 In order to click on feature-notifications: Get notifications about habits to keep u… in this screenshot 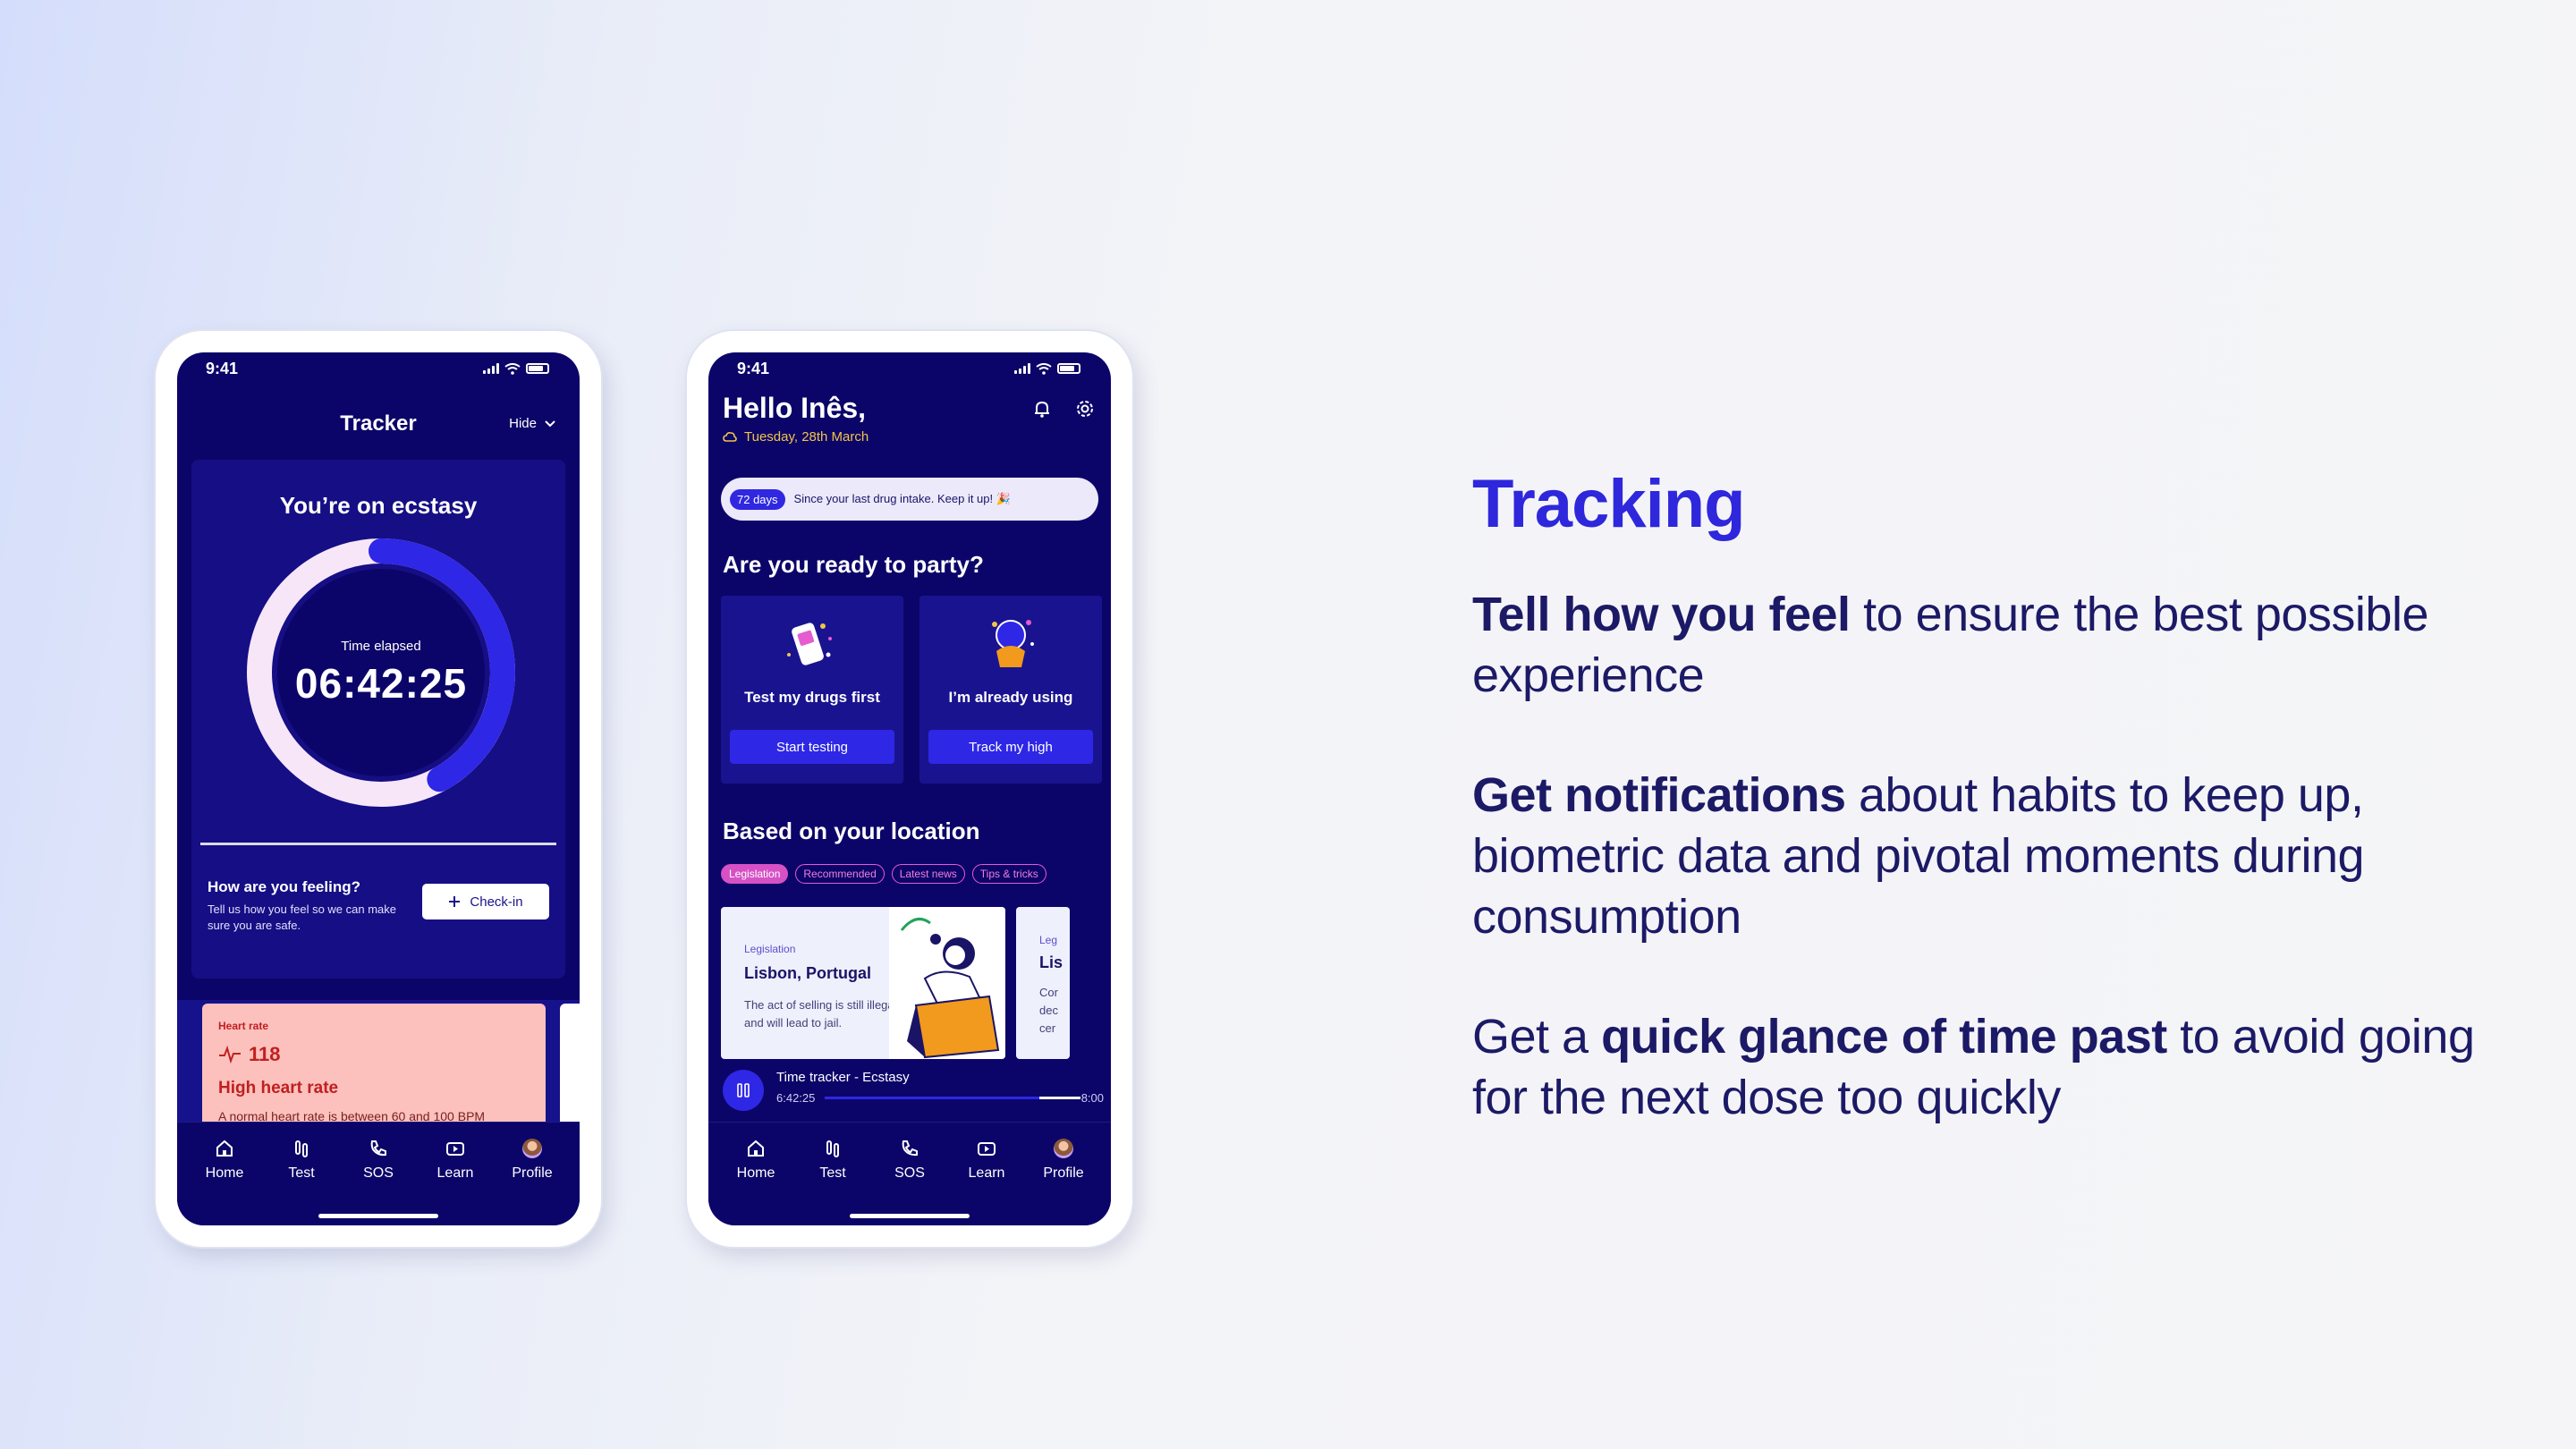, I will do `click(1986, 856)`.